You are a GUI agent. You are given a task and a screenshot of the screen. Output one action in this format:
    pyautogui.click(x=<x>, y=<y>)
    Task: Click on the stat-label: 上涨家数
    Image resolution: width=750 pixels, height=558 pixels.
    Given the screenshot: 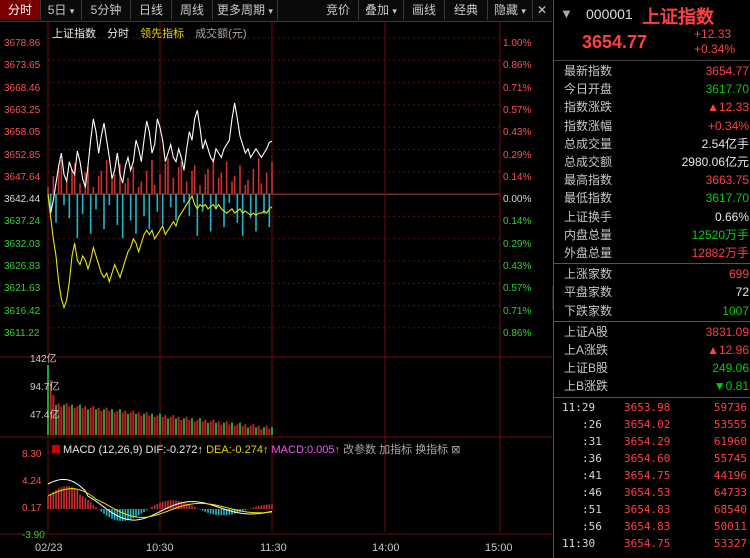 What is the action you would take?
    pyautogui.click(x=588, y=274)
    